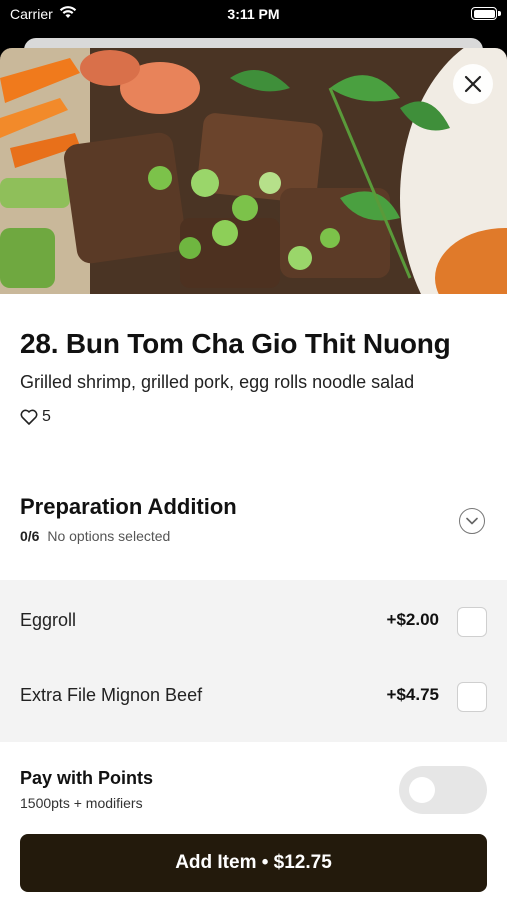  I want to click on add-item-button: Add Item • $12.75, so click(253, 863).